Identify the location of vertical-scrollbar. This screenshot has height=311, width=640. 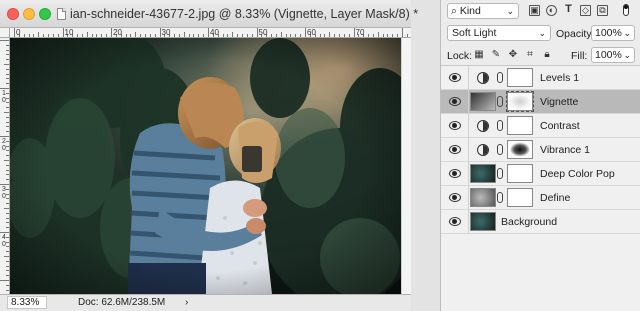
(406, 166).